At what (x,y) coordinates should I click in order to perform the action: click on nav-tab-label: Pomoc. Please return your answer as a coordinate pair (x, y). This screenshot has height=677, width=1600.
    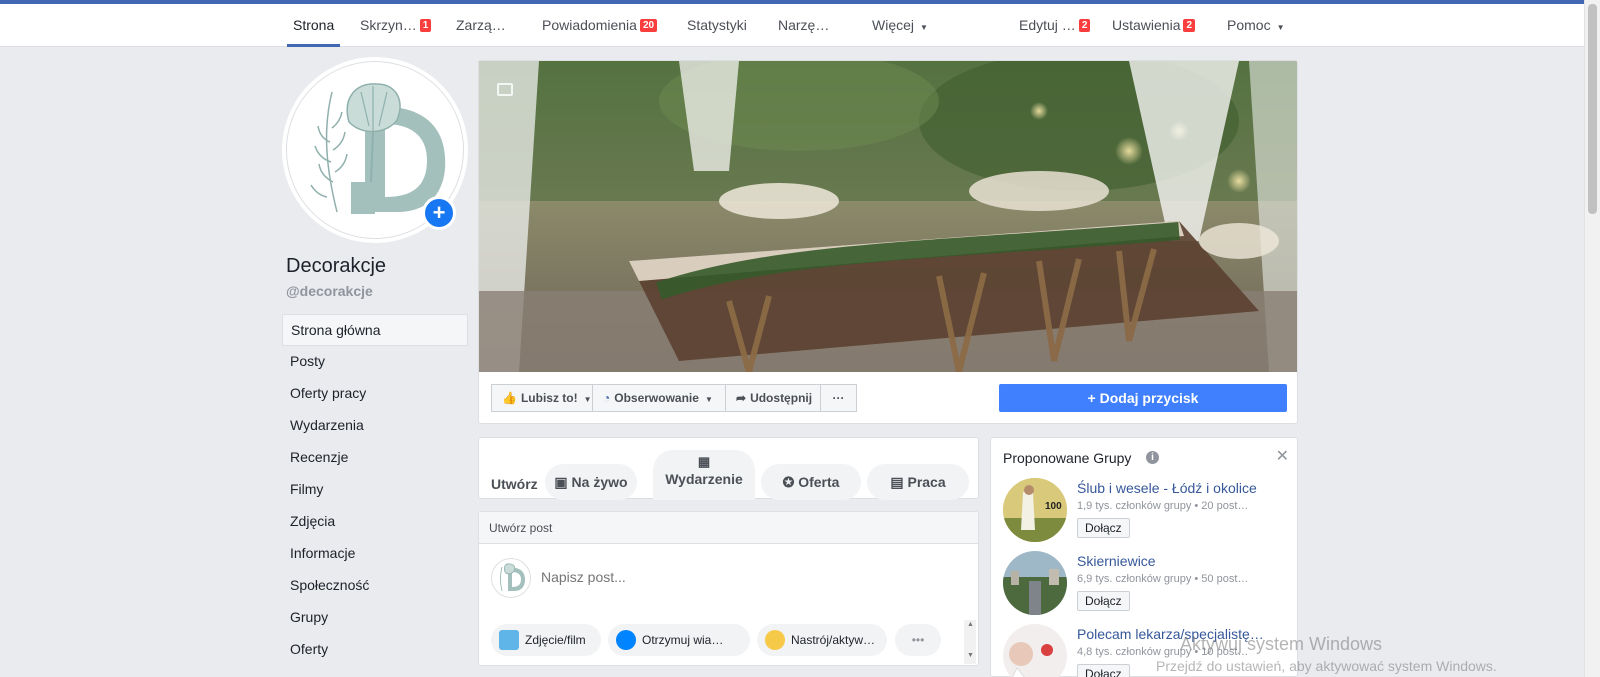
    Looking at the image, I should click on (1249, 25).